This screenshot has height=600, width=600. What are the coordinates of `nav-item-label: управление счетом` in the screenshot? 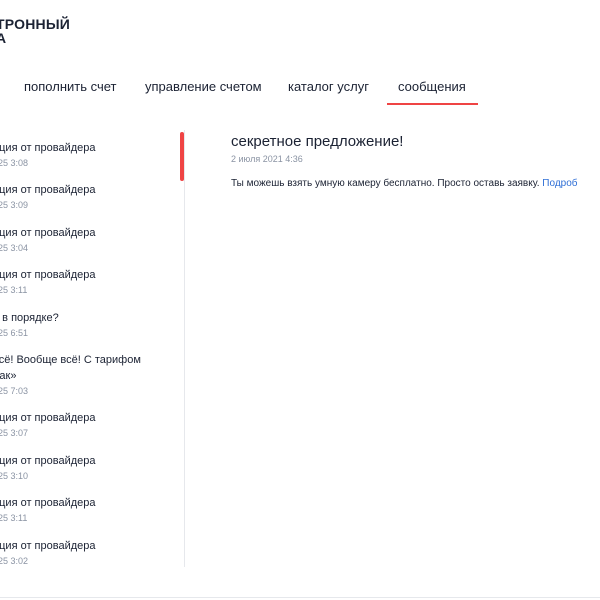 It's located at (203, 86).